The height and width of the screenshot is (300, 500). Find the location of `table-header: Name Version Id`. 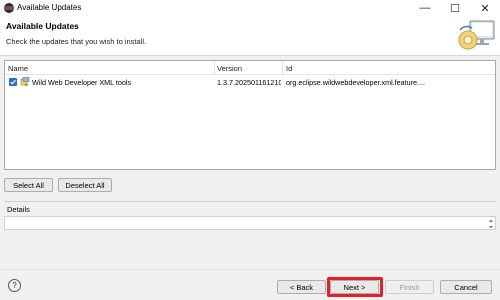

table-header: Name Version Id is located at coordinates (250, 68).